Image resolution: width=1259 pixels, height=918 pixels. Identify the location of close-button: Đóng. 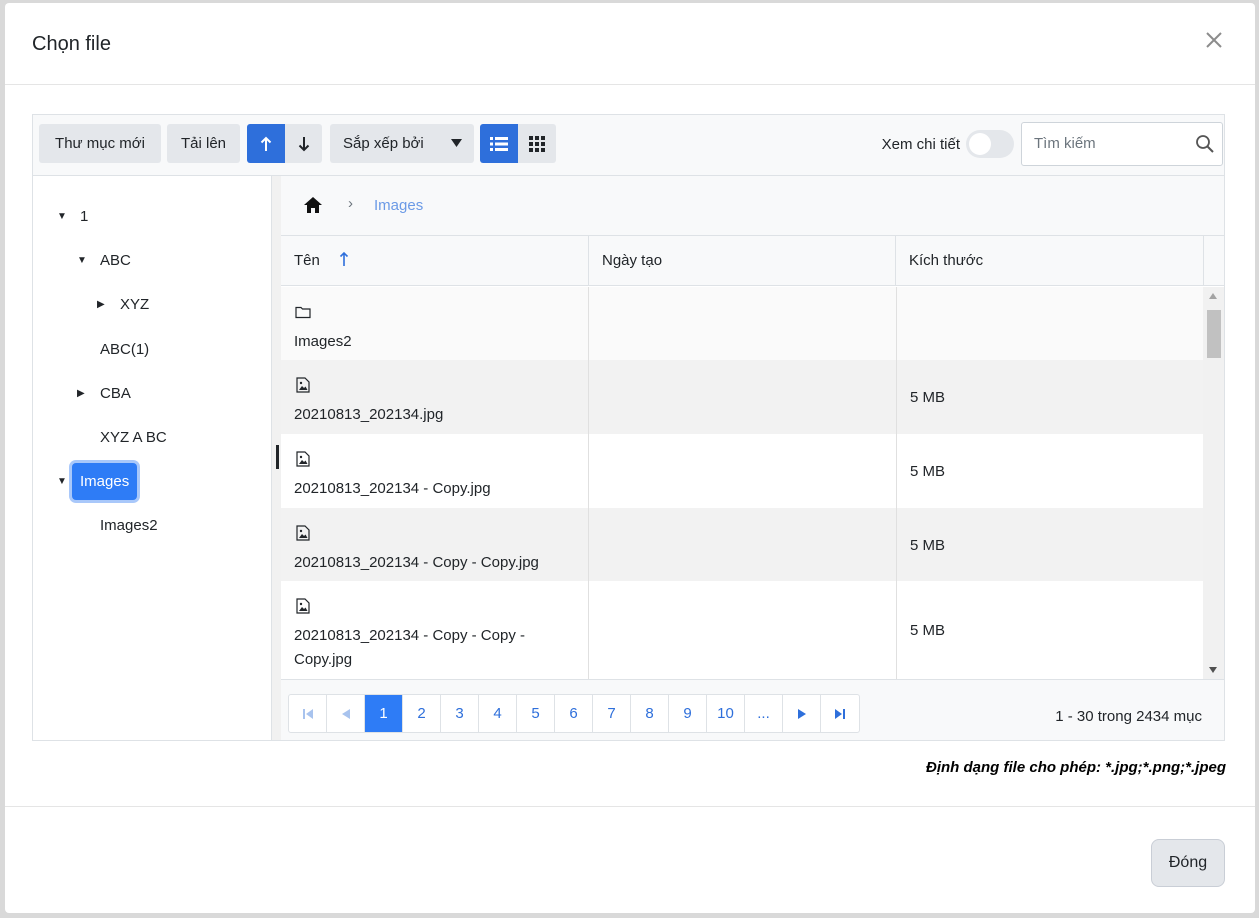
(1188, 863).